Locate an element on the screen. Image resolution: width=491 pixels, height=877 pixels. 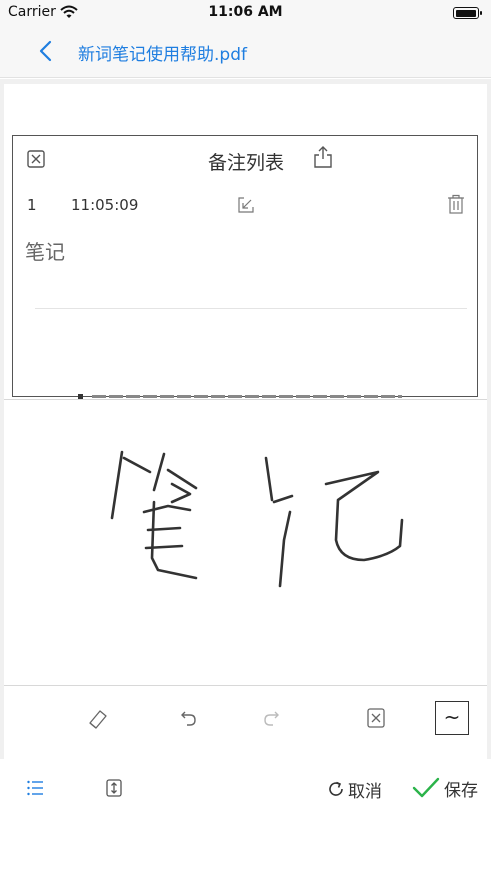
chevron-left-icon is located at coordinates (45, 51).